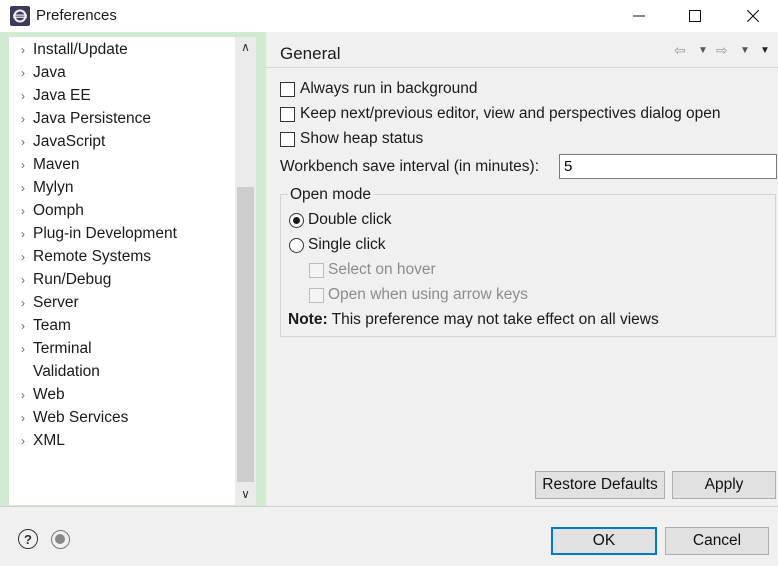 The image size is (778, 566). I want to click on scroll-up-arrow-icon: ∧, so click(245, 47).